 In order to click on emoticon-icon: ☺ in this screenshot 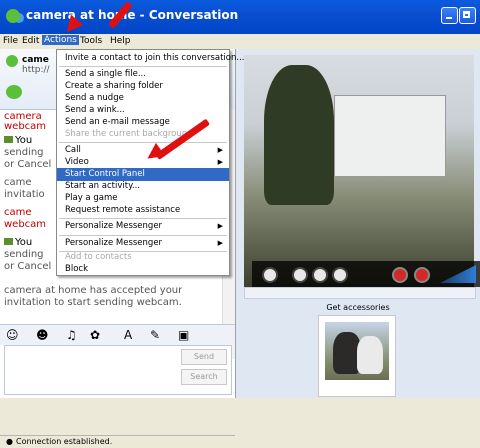, I will do `click(12, 335)`.